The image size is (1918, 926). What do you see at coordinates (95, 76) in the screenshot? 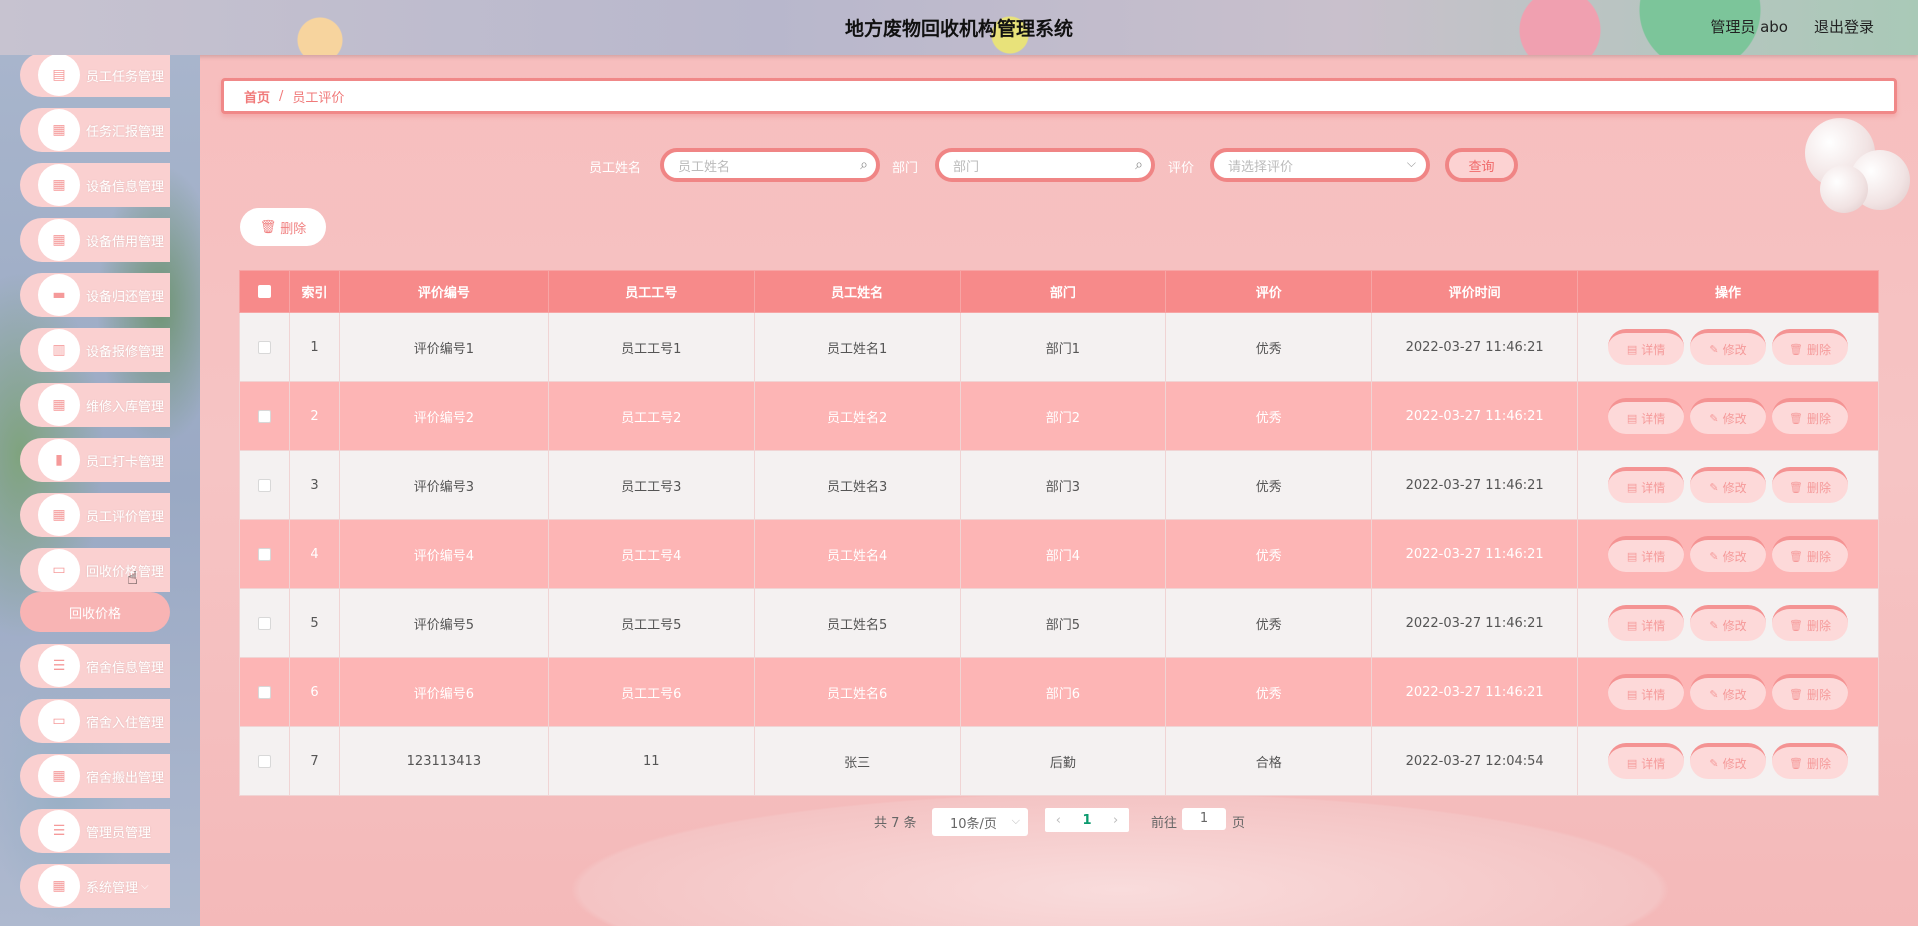
I see `sidebar-item-task: ▤ 员工任务管理` at bounding box center [95, 76].